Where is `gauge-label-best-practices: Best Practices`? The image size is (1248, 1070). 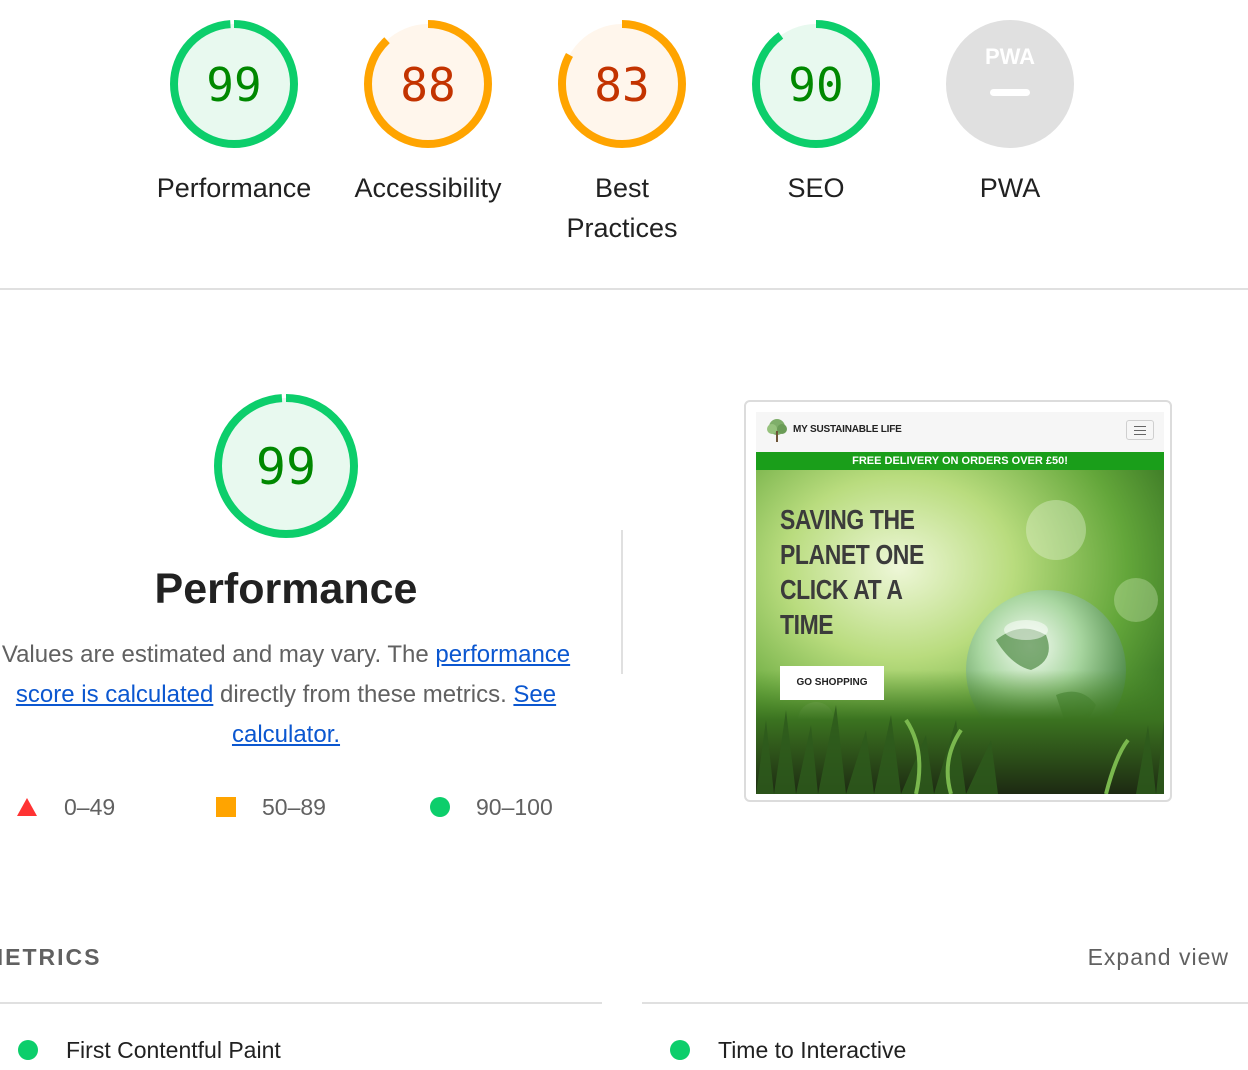
gauge-label-best-practices: Best Practices is located at coordinates (622, 208).